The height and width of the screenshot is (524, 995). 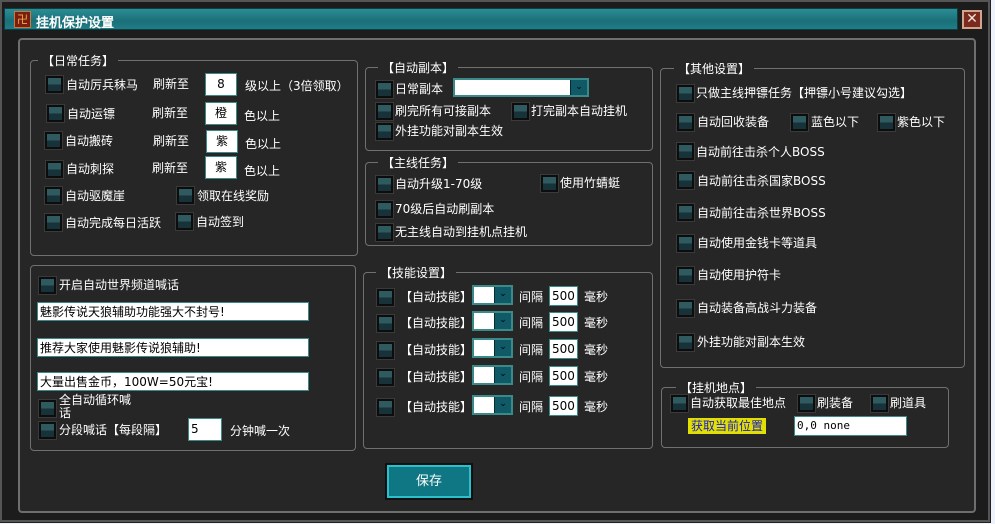 I want to click on color-input: 橙, so click(x=221, y=113).